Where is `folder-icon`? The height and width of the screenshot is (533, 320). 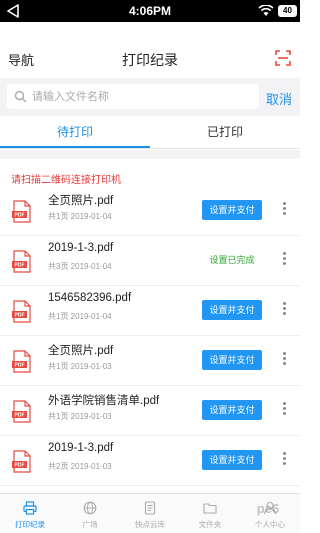 folder-icon is located at coordinates (210, 508).